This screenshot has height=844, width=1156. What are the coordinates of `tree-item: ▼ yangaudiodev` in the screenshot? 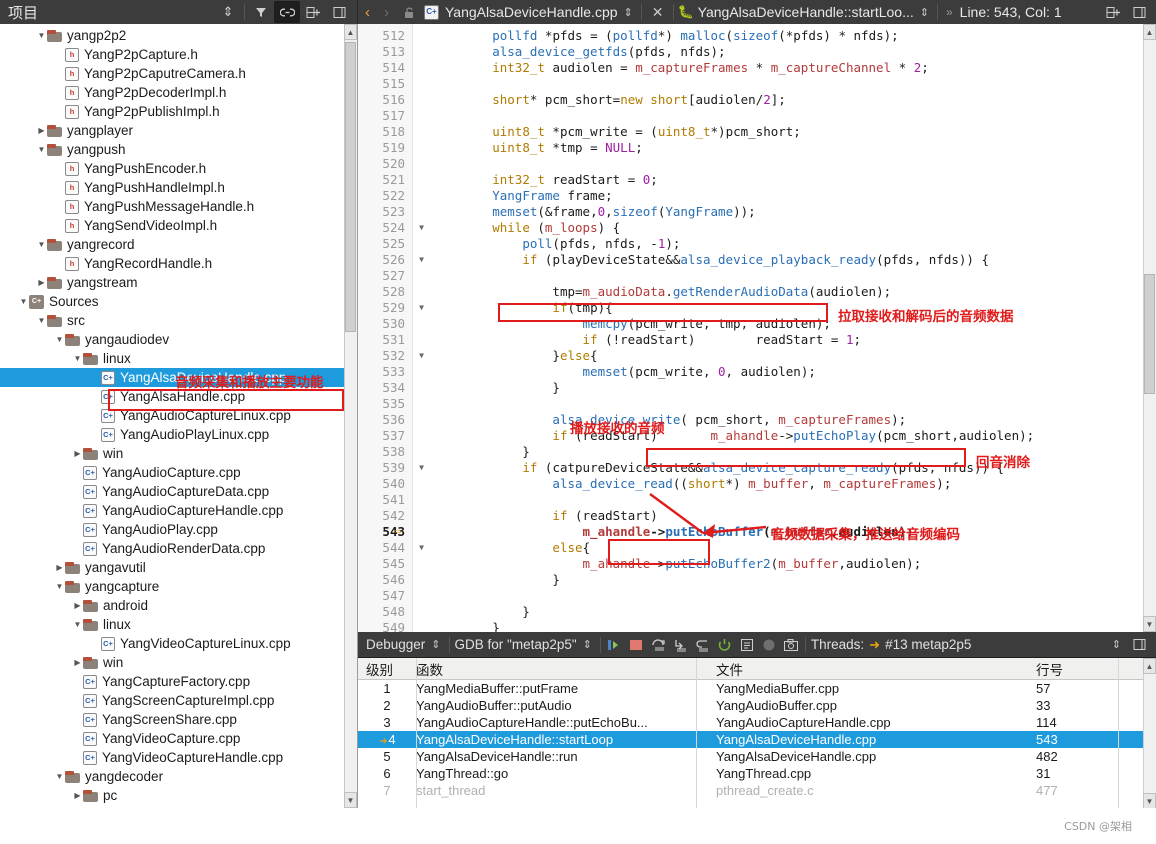 It's located at (172, 339).